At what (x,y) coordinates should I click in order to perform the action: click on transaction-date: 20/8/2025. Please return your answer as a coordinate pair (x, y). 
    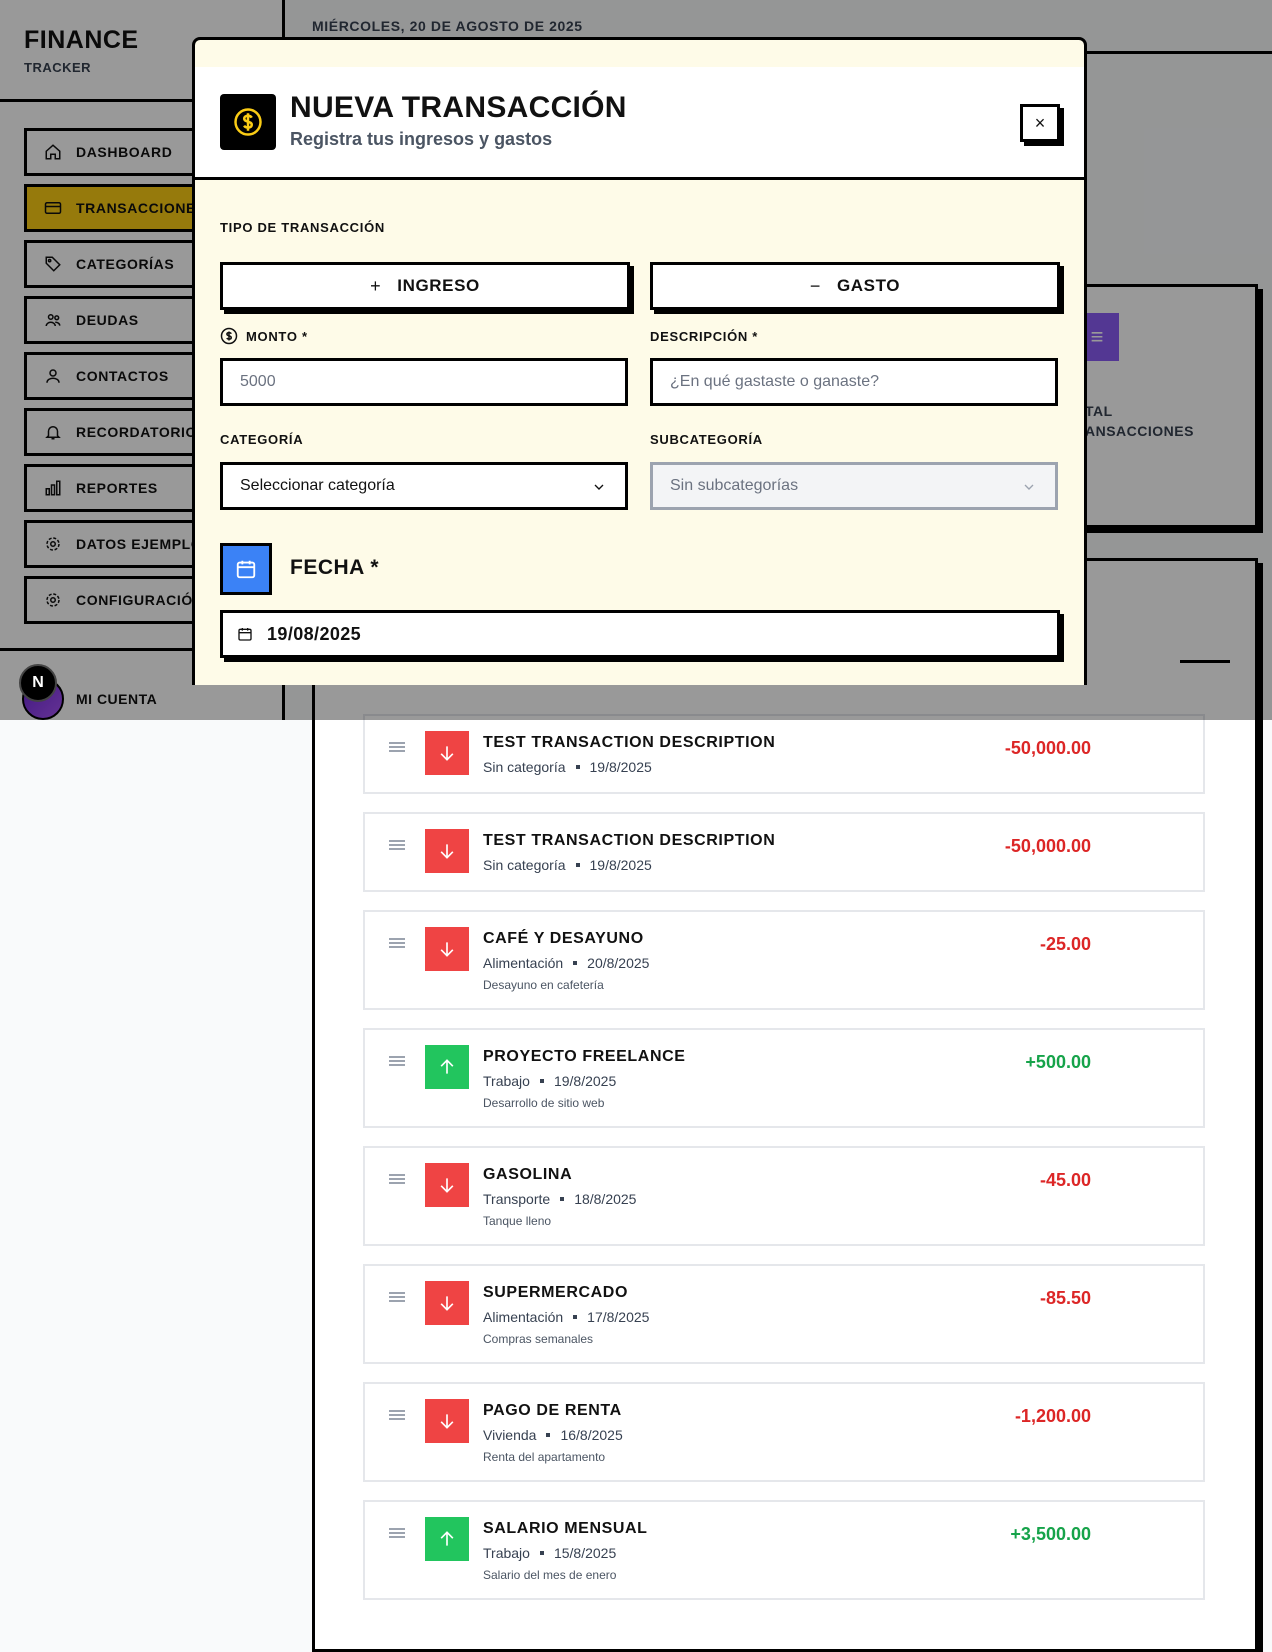
    Looking at the image, I should click on (618, 963).